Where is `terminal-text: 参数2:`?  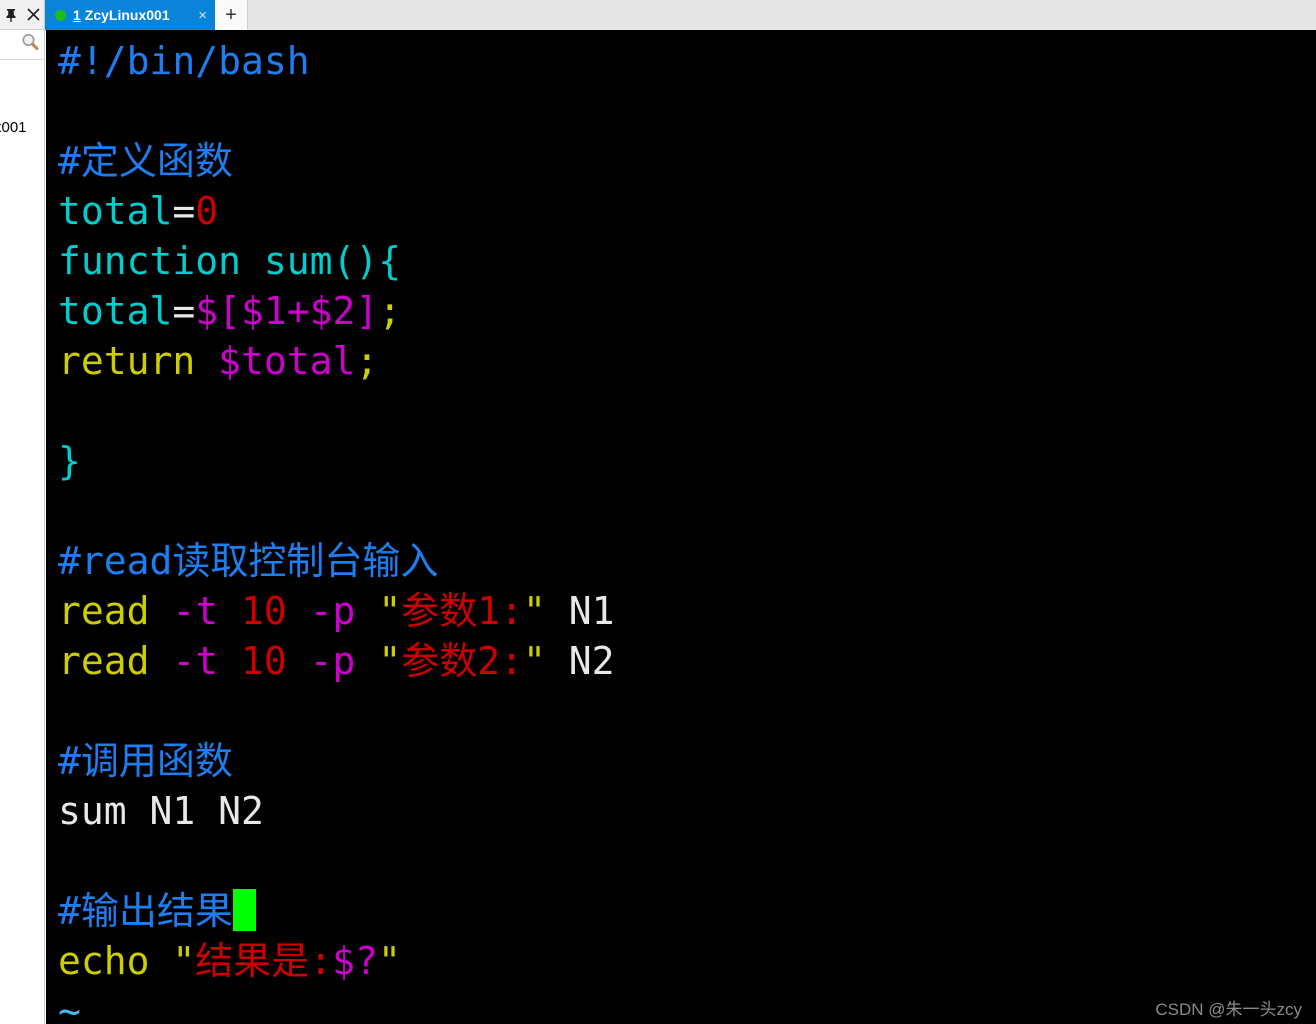
terminal-text: 参数2: is located at coordinates (462, 661).